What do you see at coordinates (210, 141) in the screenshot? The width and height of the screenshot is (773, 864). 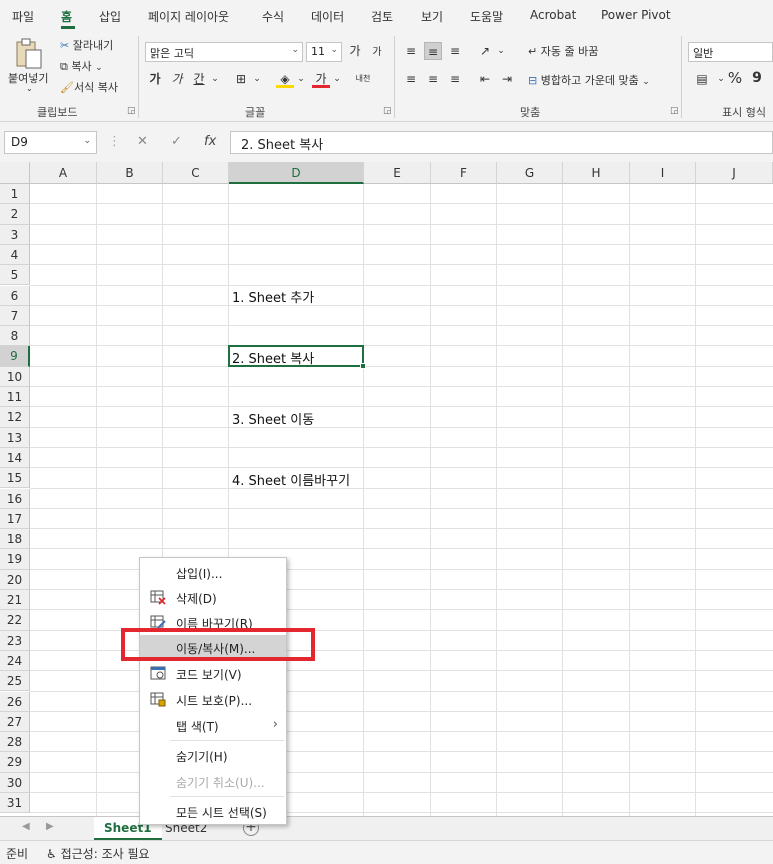 I see `insert-function-icon: fx` at bounding box center [210, 141].